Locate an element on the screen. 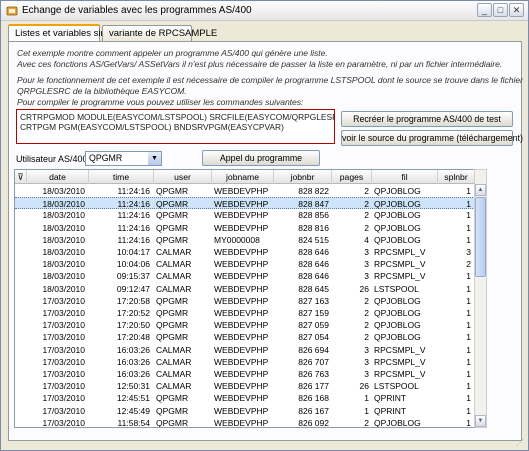 Image resolution: width=529 pixels, height=451 pixels. cell-jobnbr: 824 515 is located at coordinates (313, 239).